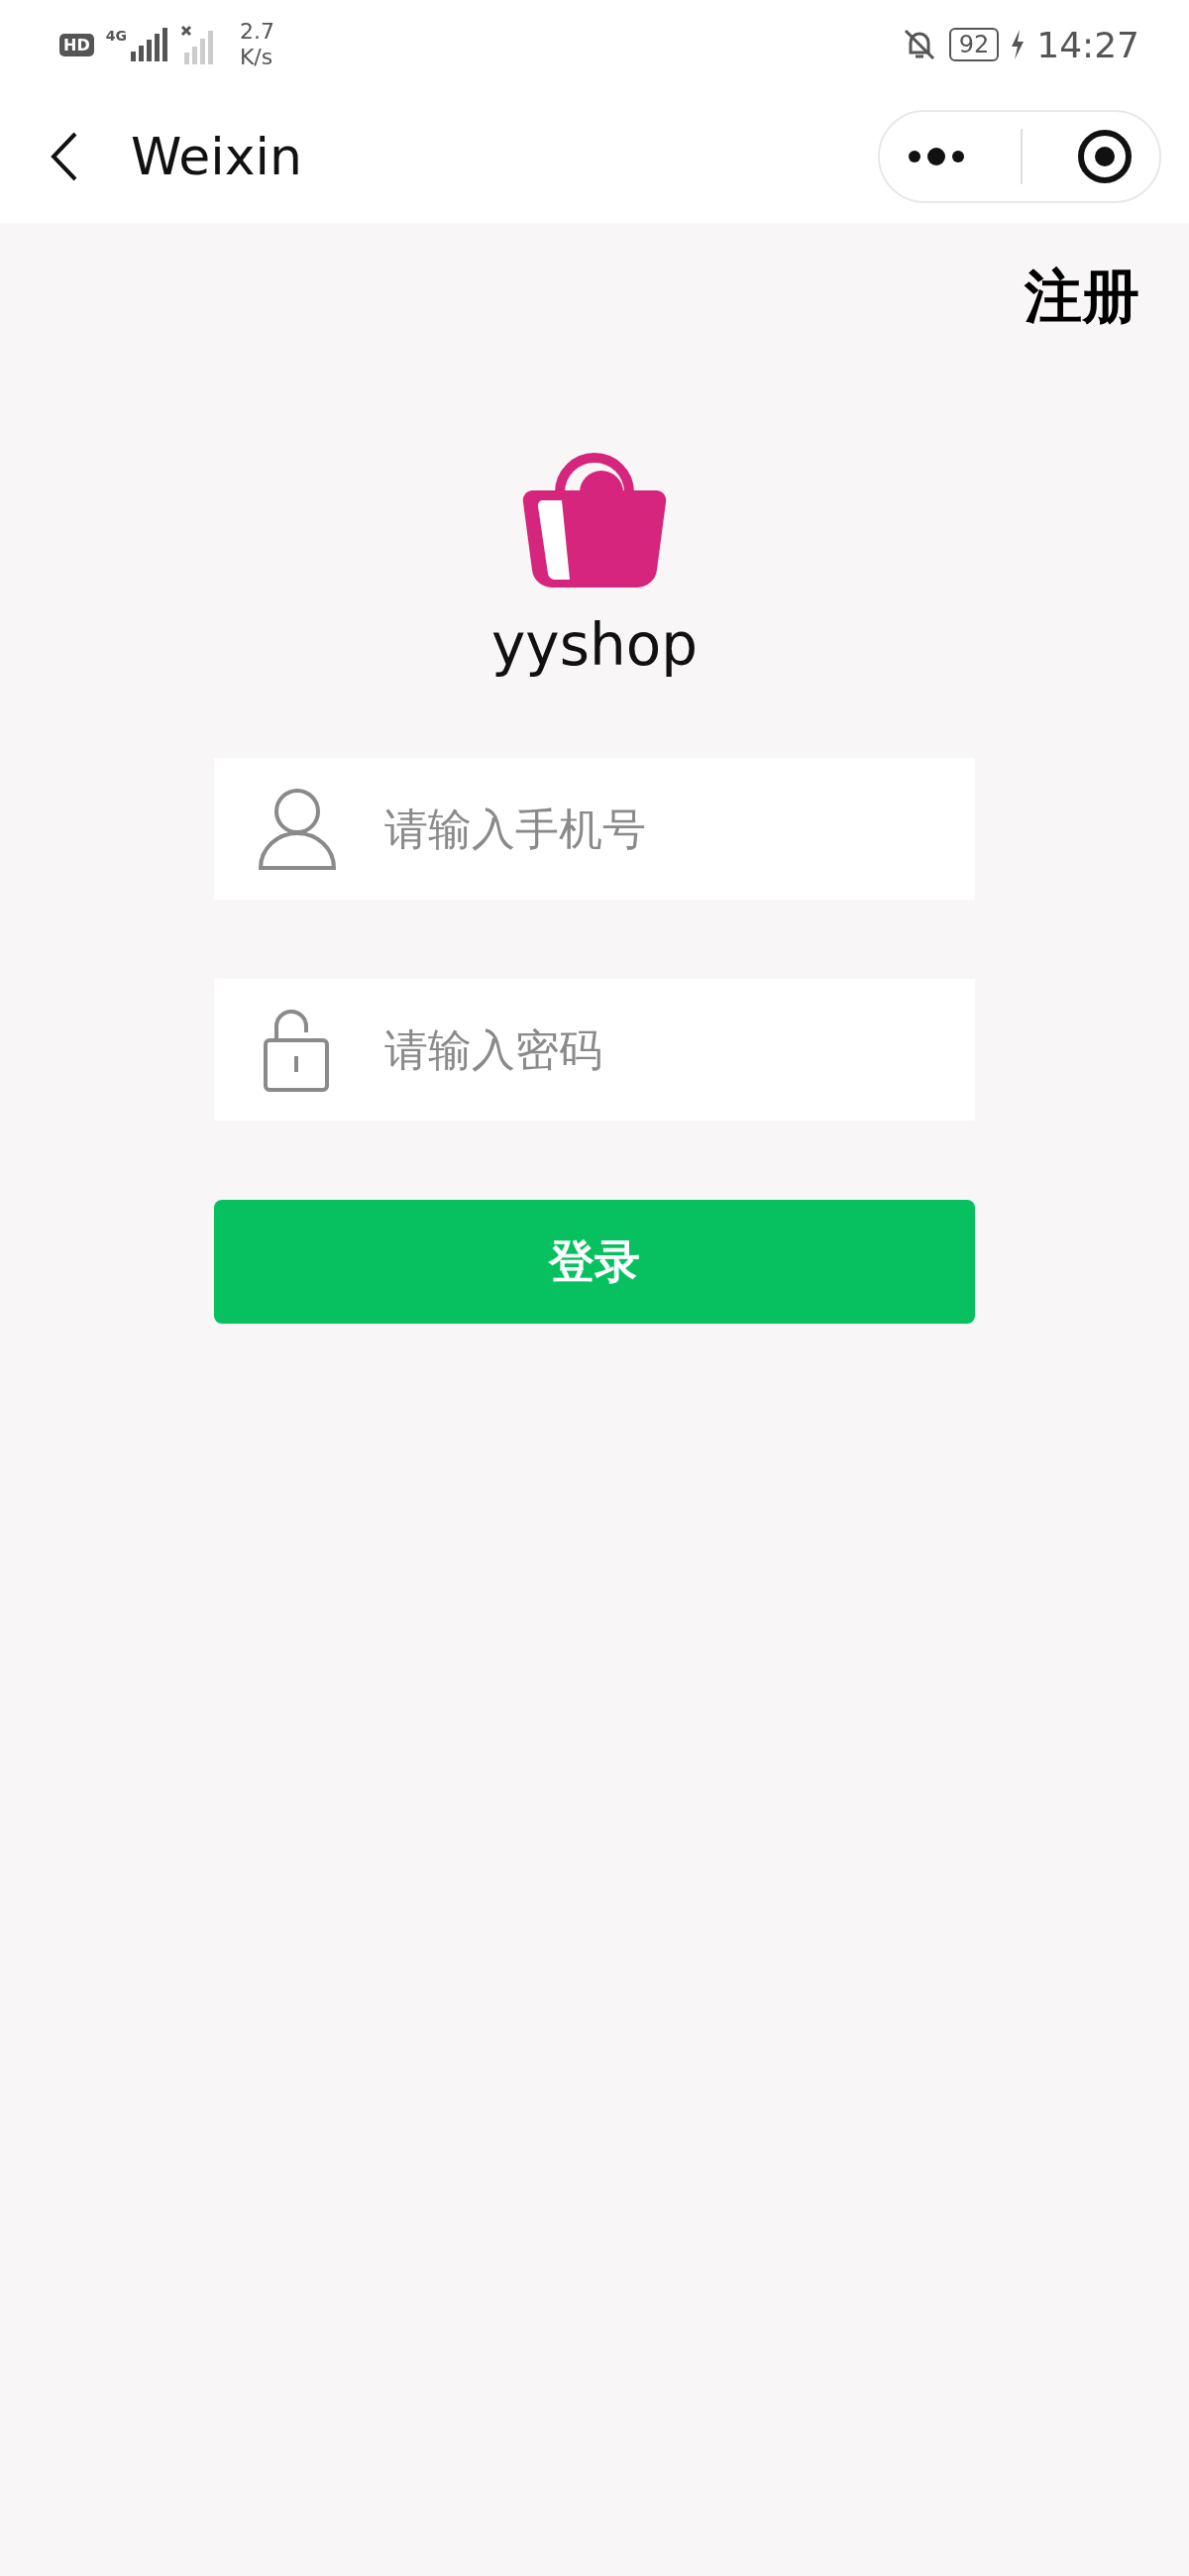 This screenshot has width=1189, height=2576. What do you see at coordinates (64, 156) in the screenshot?
I see `back-icon` at bounding box center [64, 156].